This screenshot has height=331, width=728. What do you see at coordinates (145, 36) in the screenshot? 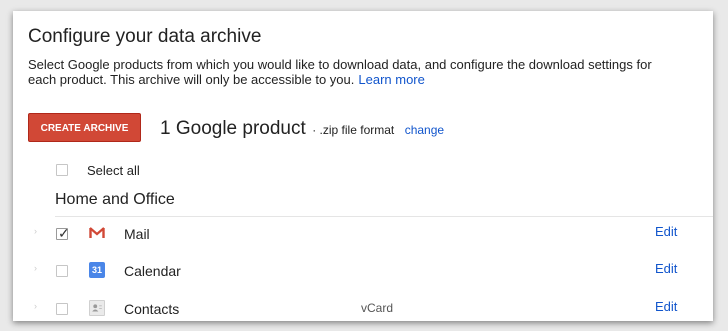
I see `page-title: Configure your data archive` at bounding box center [145, 36].